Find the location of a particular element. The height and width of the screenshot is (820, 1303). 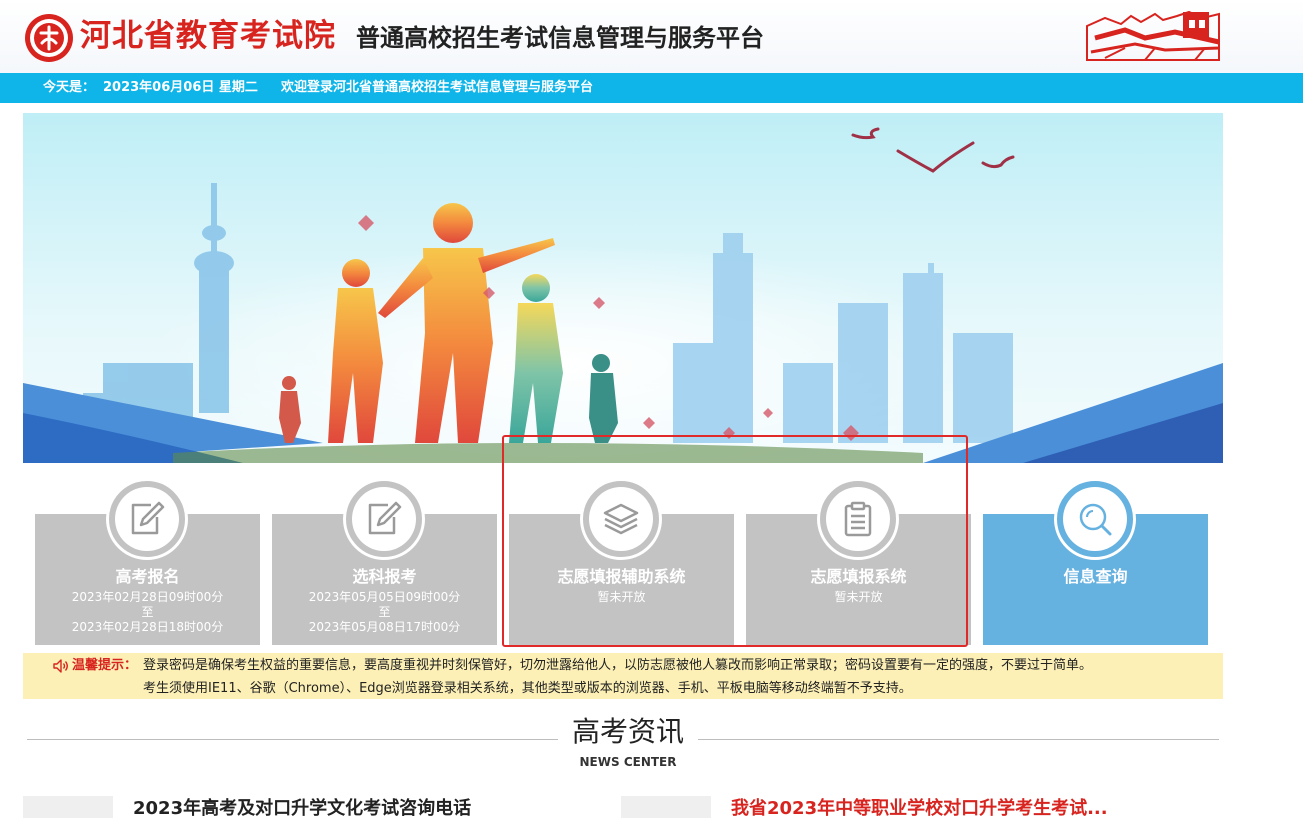

search-icon is located at coordinates (1095, 519).